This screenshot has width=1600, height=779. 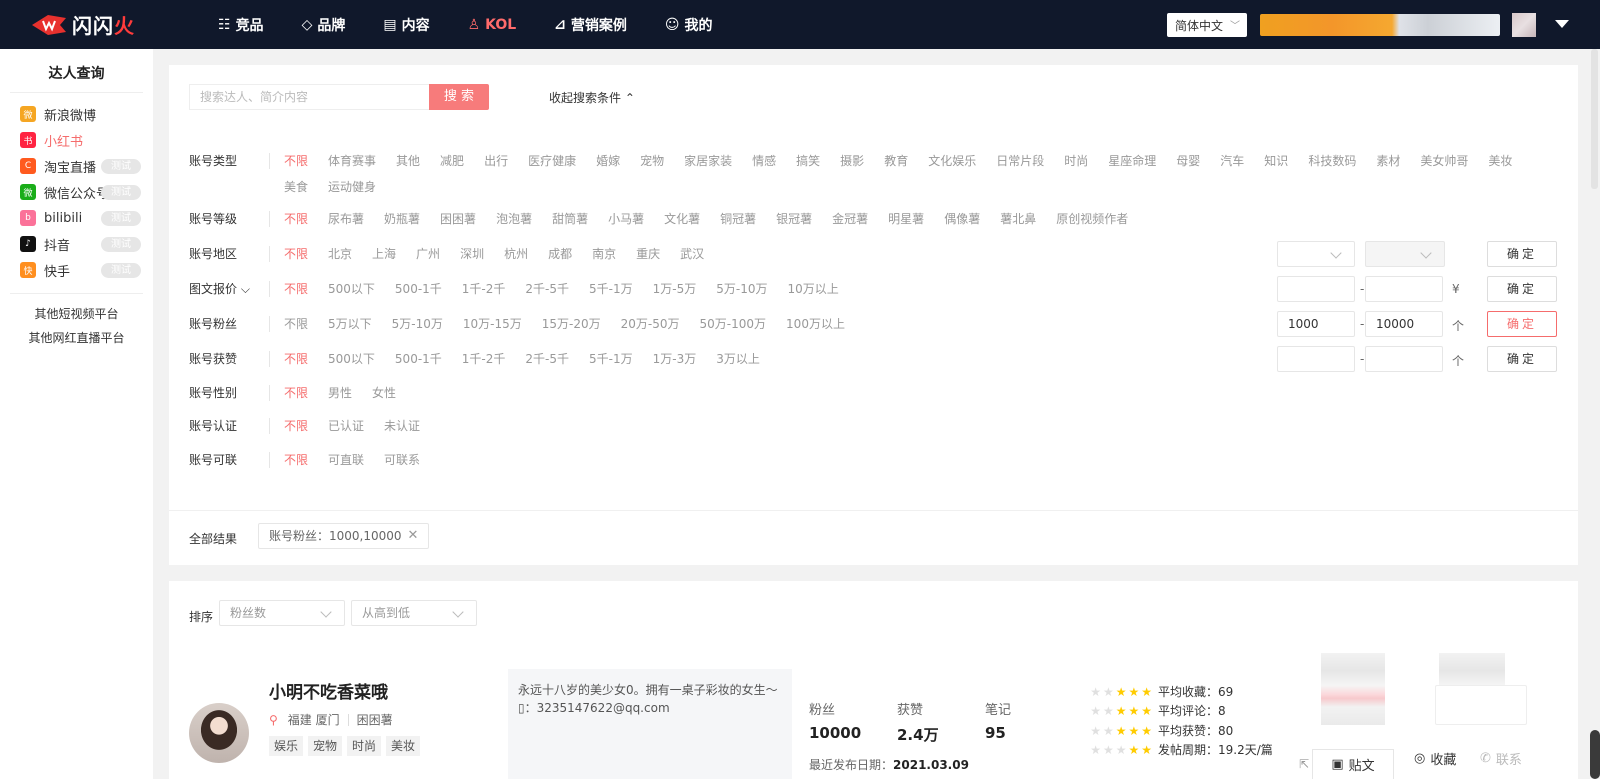 What do you see at coordinates (76, 338) in the screenshot?
I see `sidebar-link-live: 其他网红直播平台` at bounding box center [76, 338].